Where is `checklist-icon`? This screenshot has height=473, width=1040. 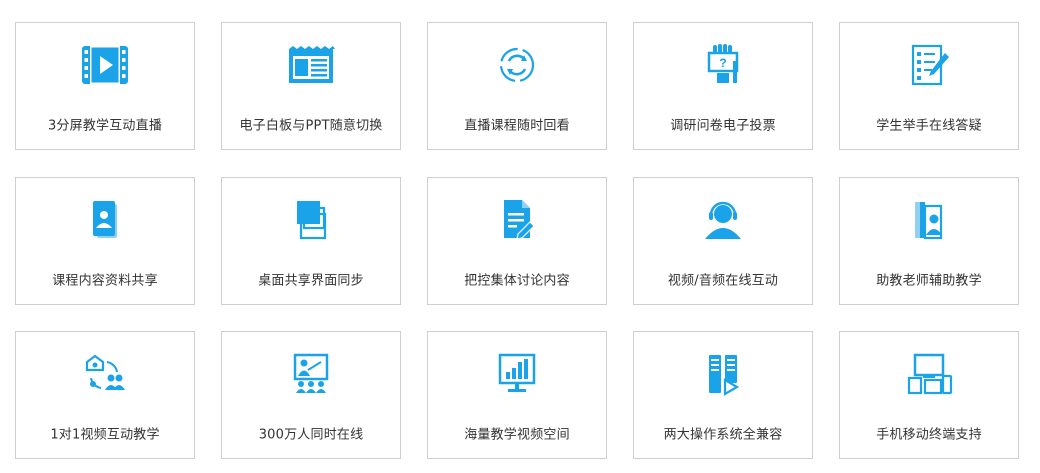 checklist-icon is located at coordinates (929, 65).